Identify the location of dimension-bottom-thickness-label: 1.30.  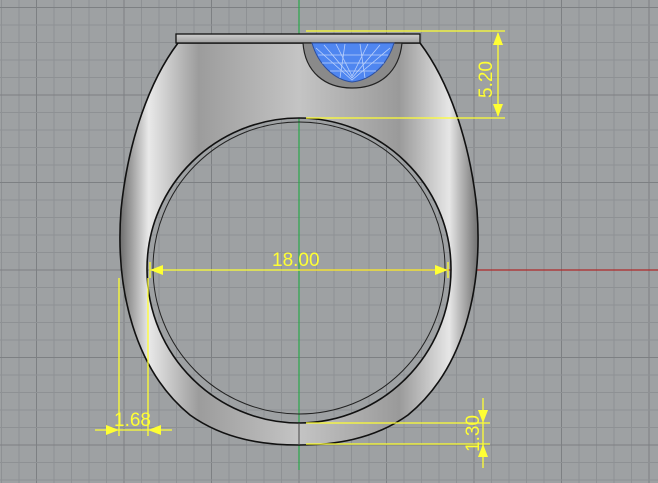
(473, 433).